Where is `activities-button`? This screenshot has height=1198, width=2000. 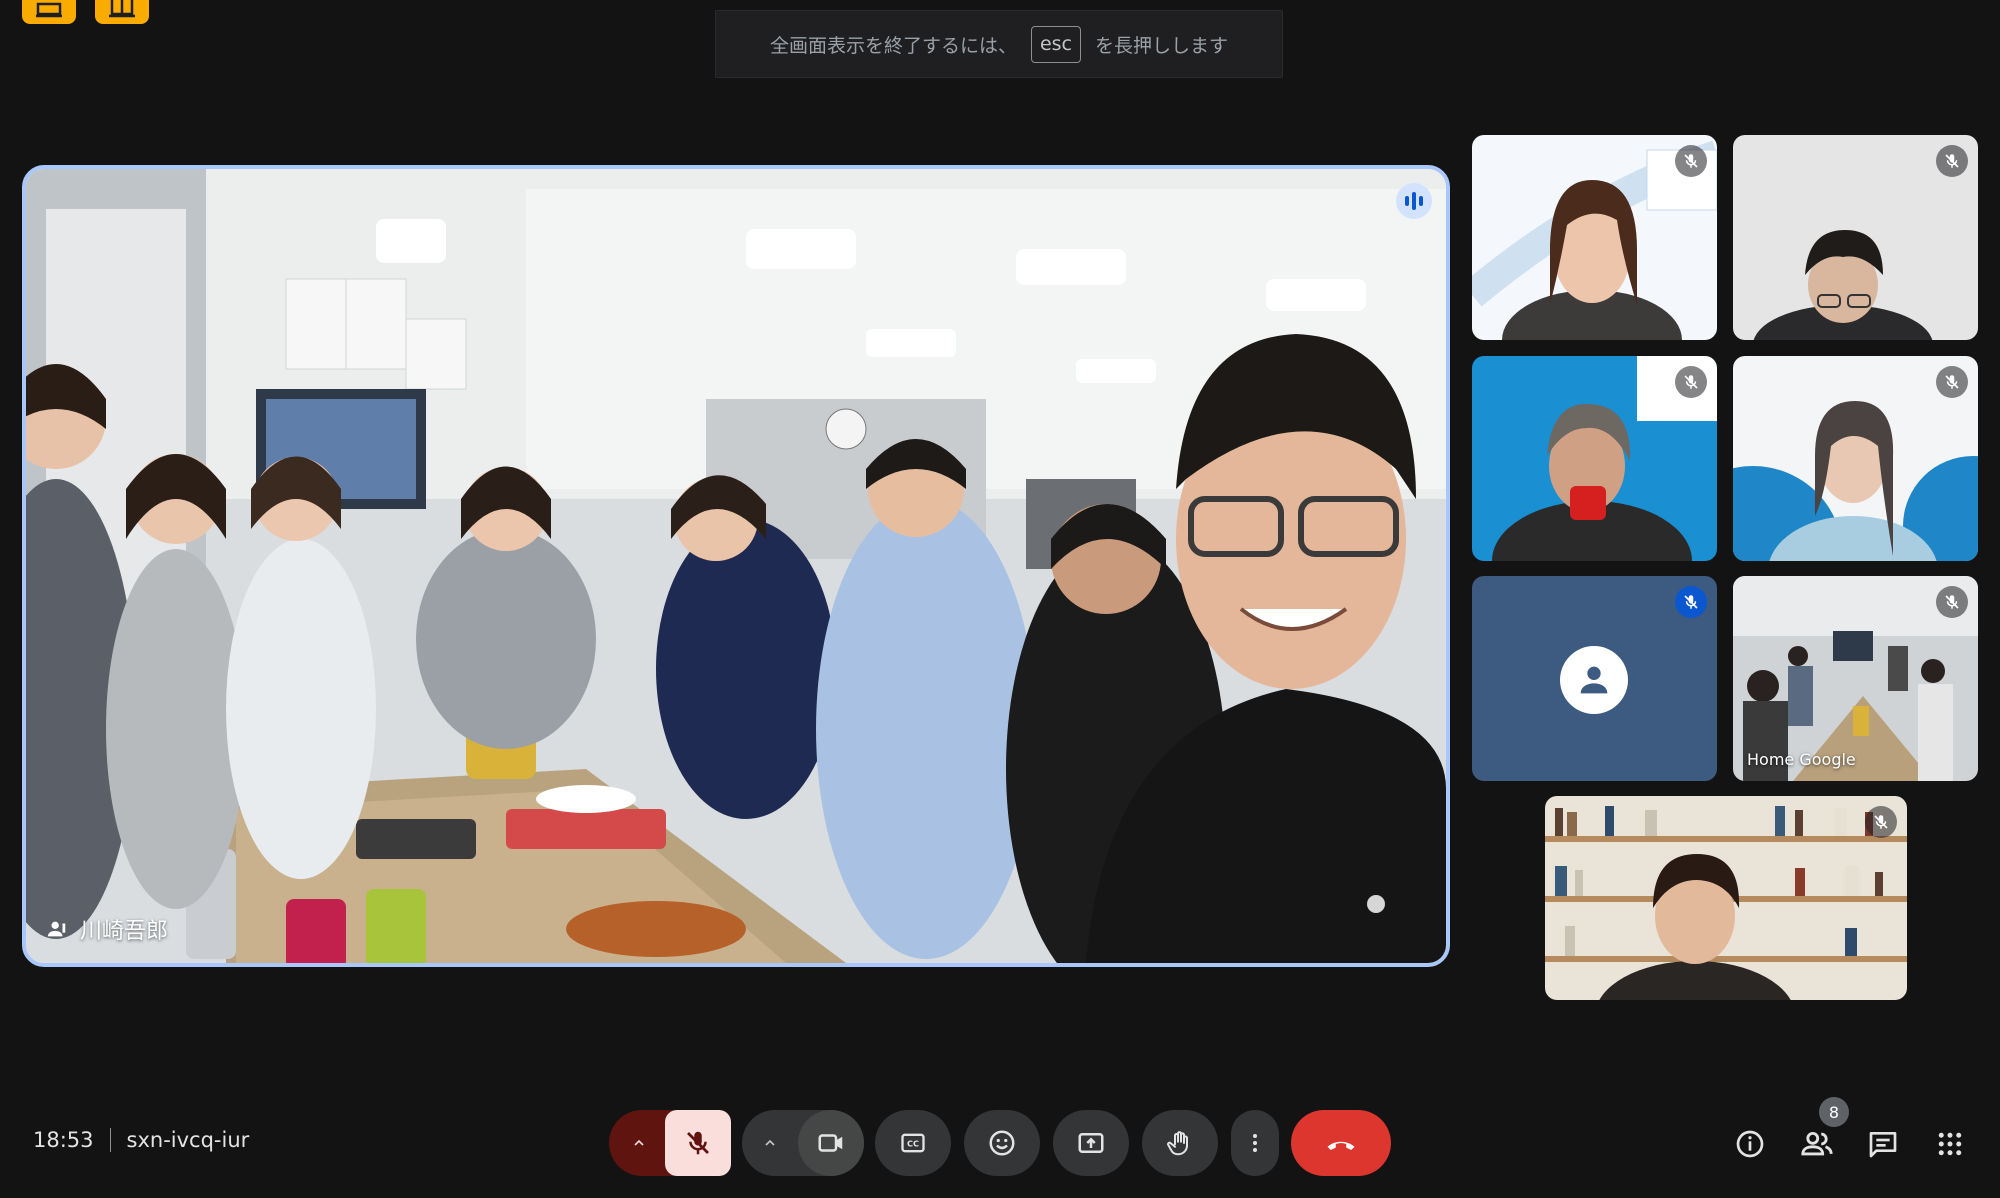
activities-button is located at coordinates (122, 12).